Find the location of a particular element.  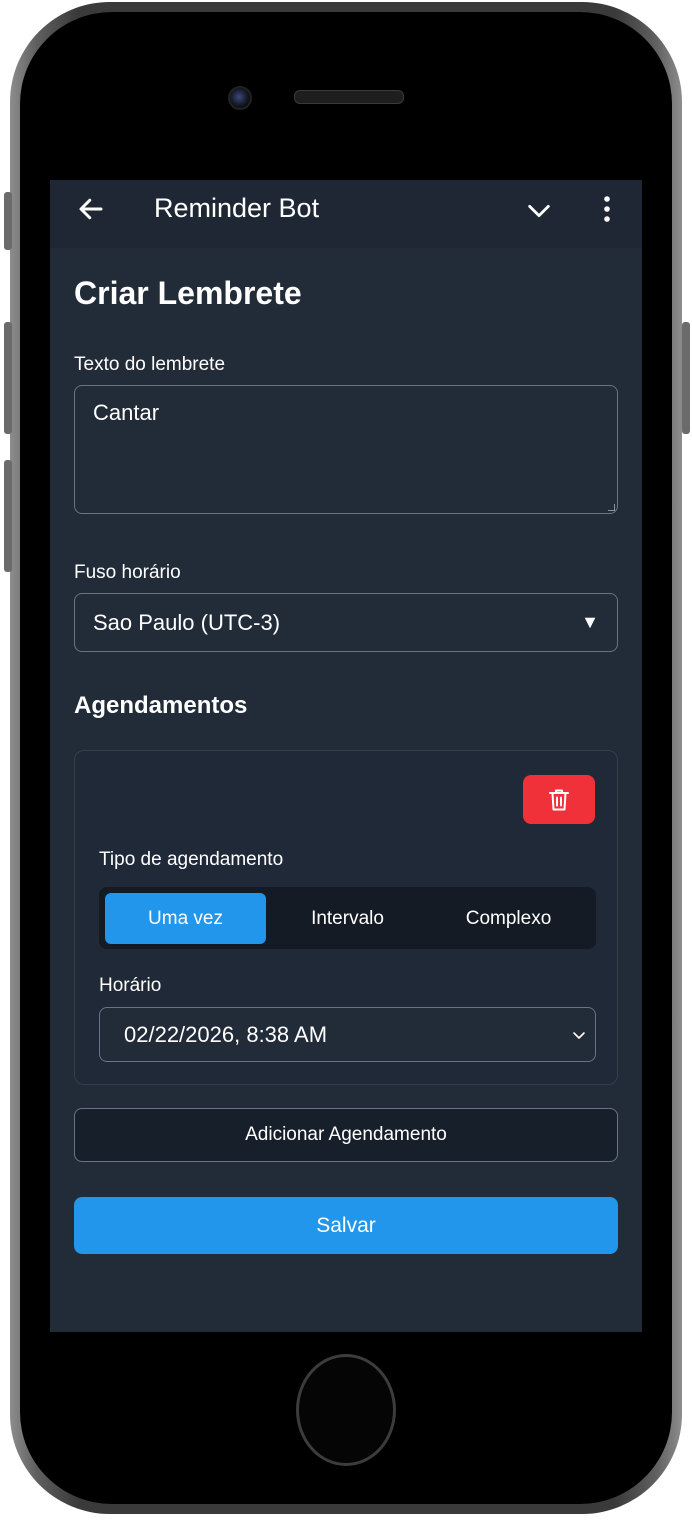

option-once: Uma vez is located at coordinates (185, 918).